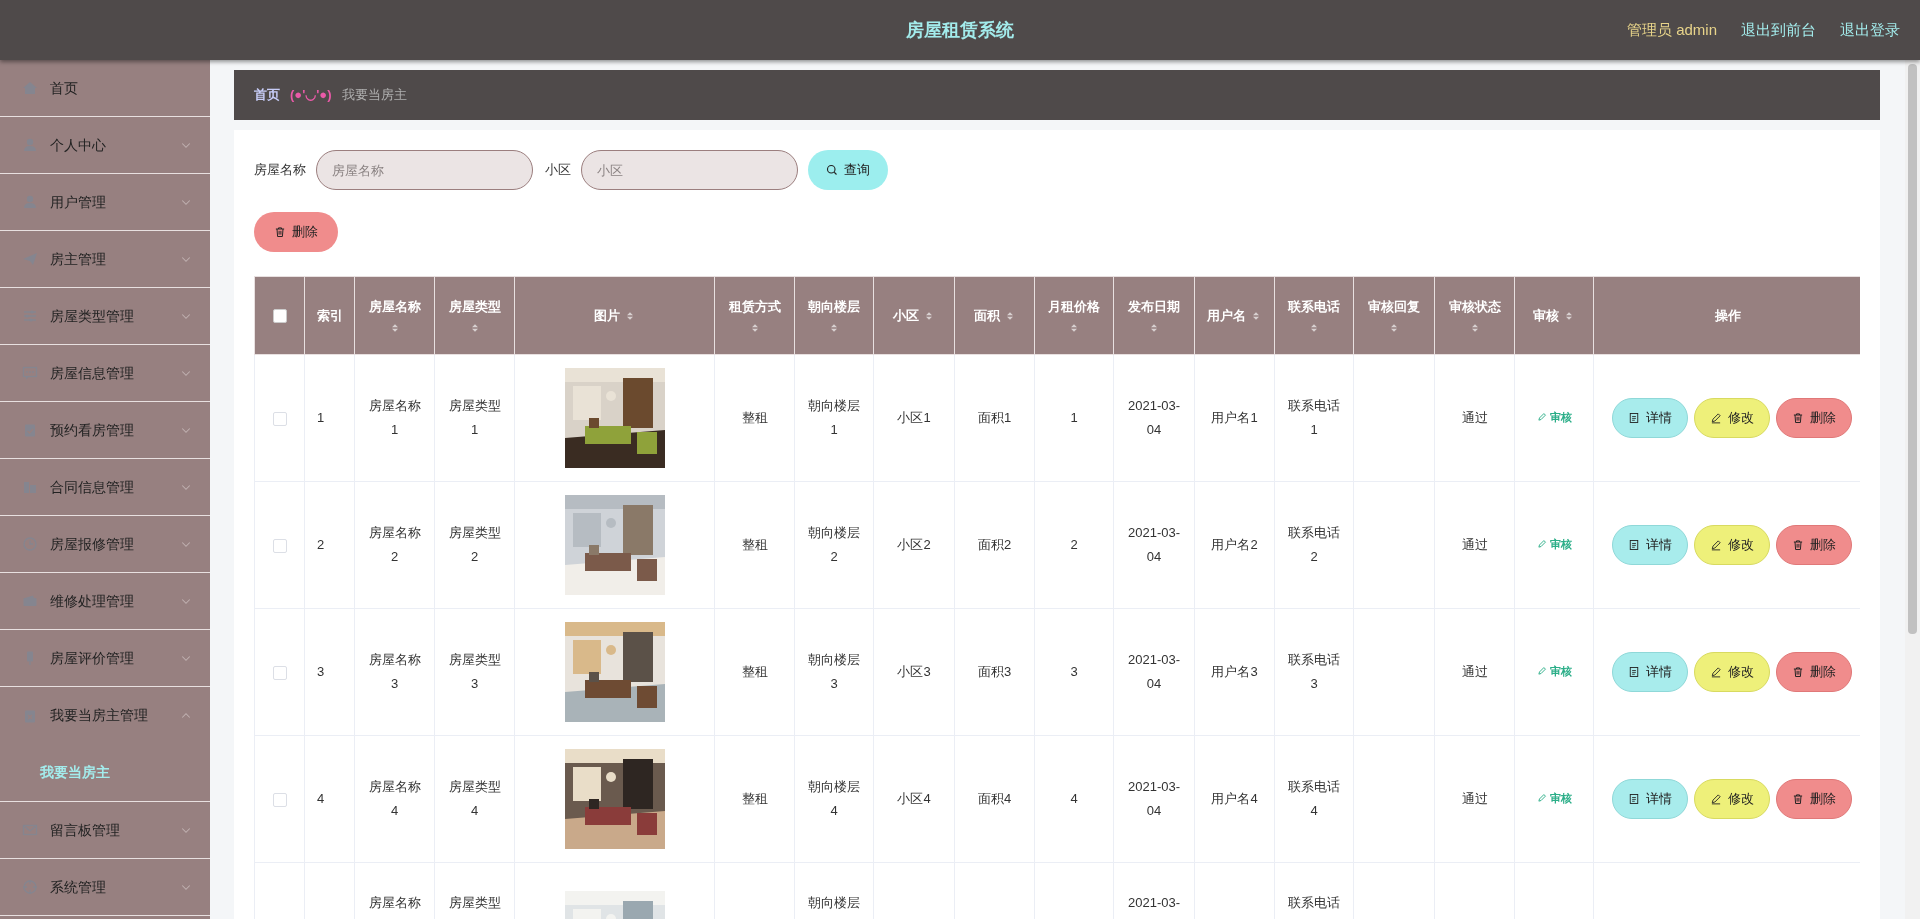 Image resolution: width=1920 pixels, height=919 pixels. What do you see at coordinates (1912, 489) in the screenshot?
I see `scrollbar` at bounding box center [1912, 489].